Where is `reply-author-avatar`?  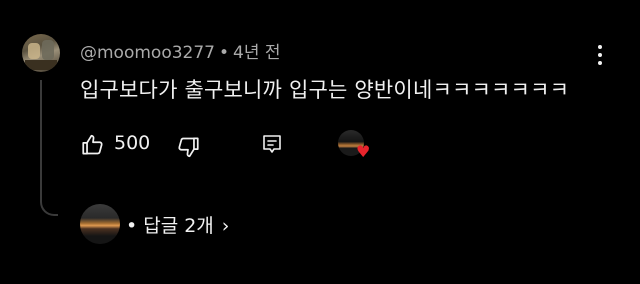
reply-author-avatar is located at coordinates (100, 224).